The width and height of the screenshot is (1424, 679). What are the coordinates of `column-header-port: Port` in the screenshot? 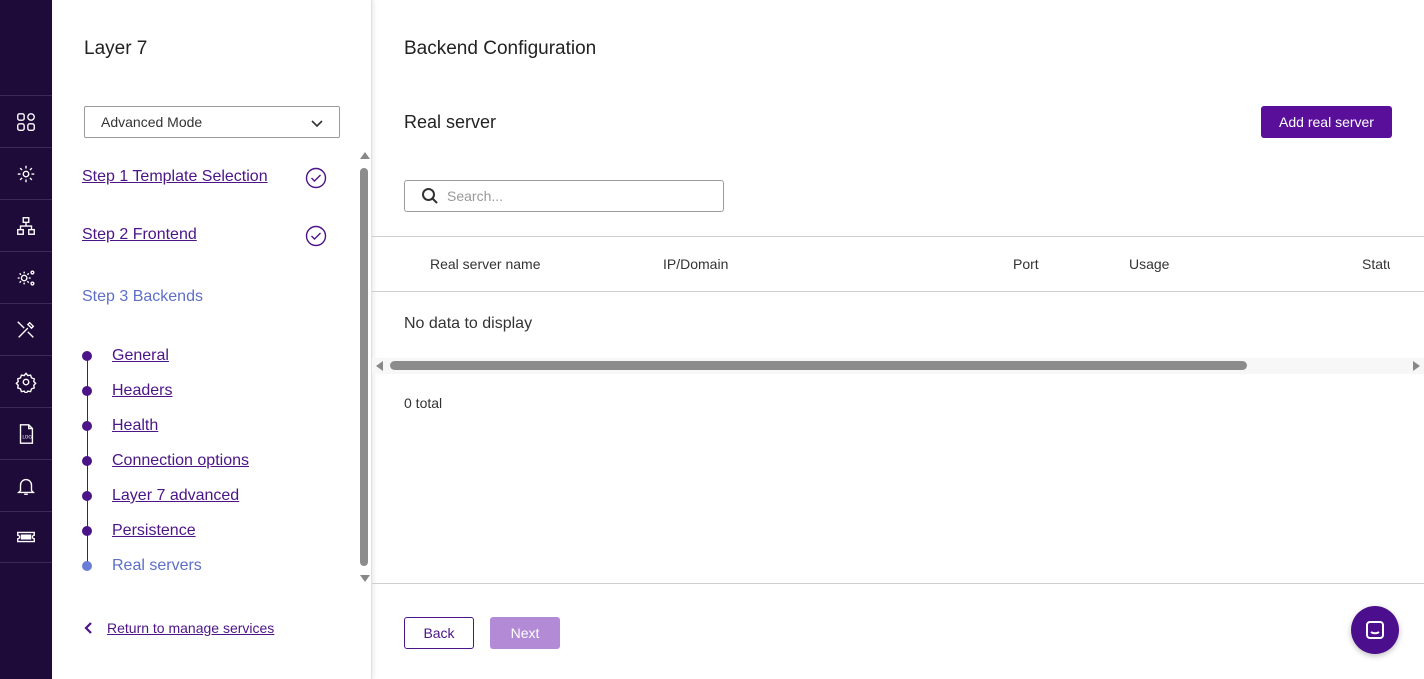 It's located at (1026, 264).